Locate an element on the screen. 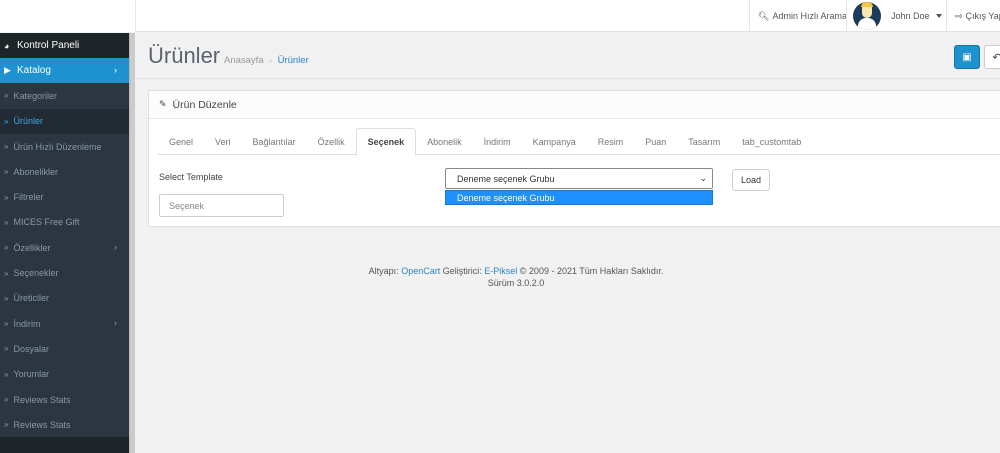  save-button: ▣ is located at coordinates (967, 57).